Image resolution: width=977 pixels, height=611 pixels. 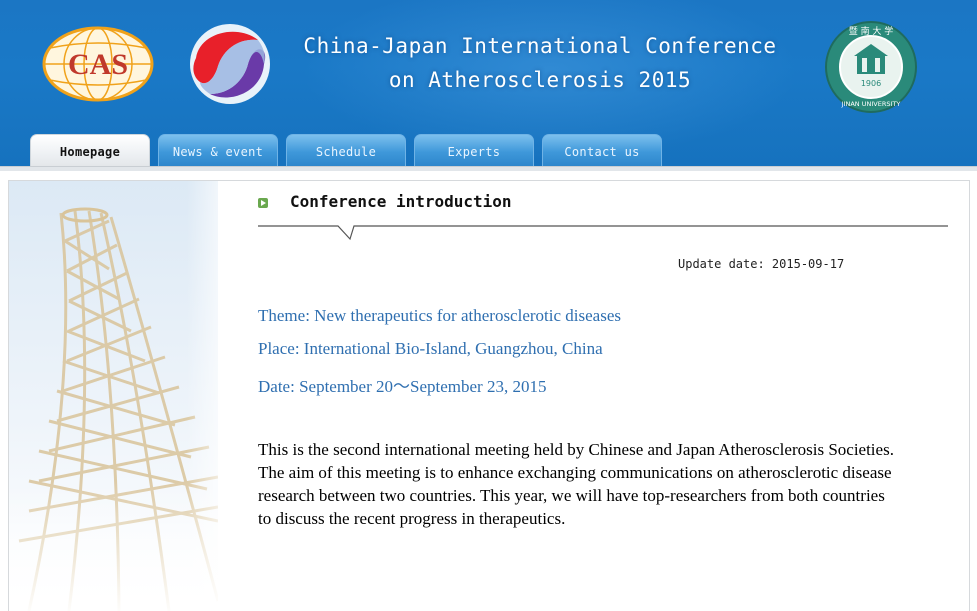 What do you see at coordinates (761, 264) in the screenshot?
I see `update-date: Update date: 2015-09-17` at bounding box center [761, 264].